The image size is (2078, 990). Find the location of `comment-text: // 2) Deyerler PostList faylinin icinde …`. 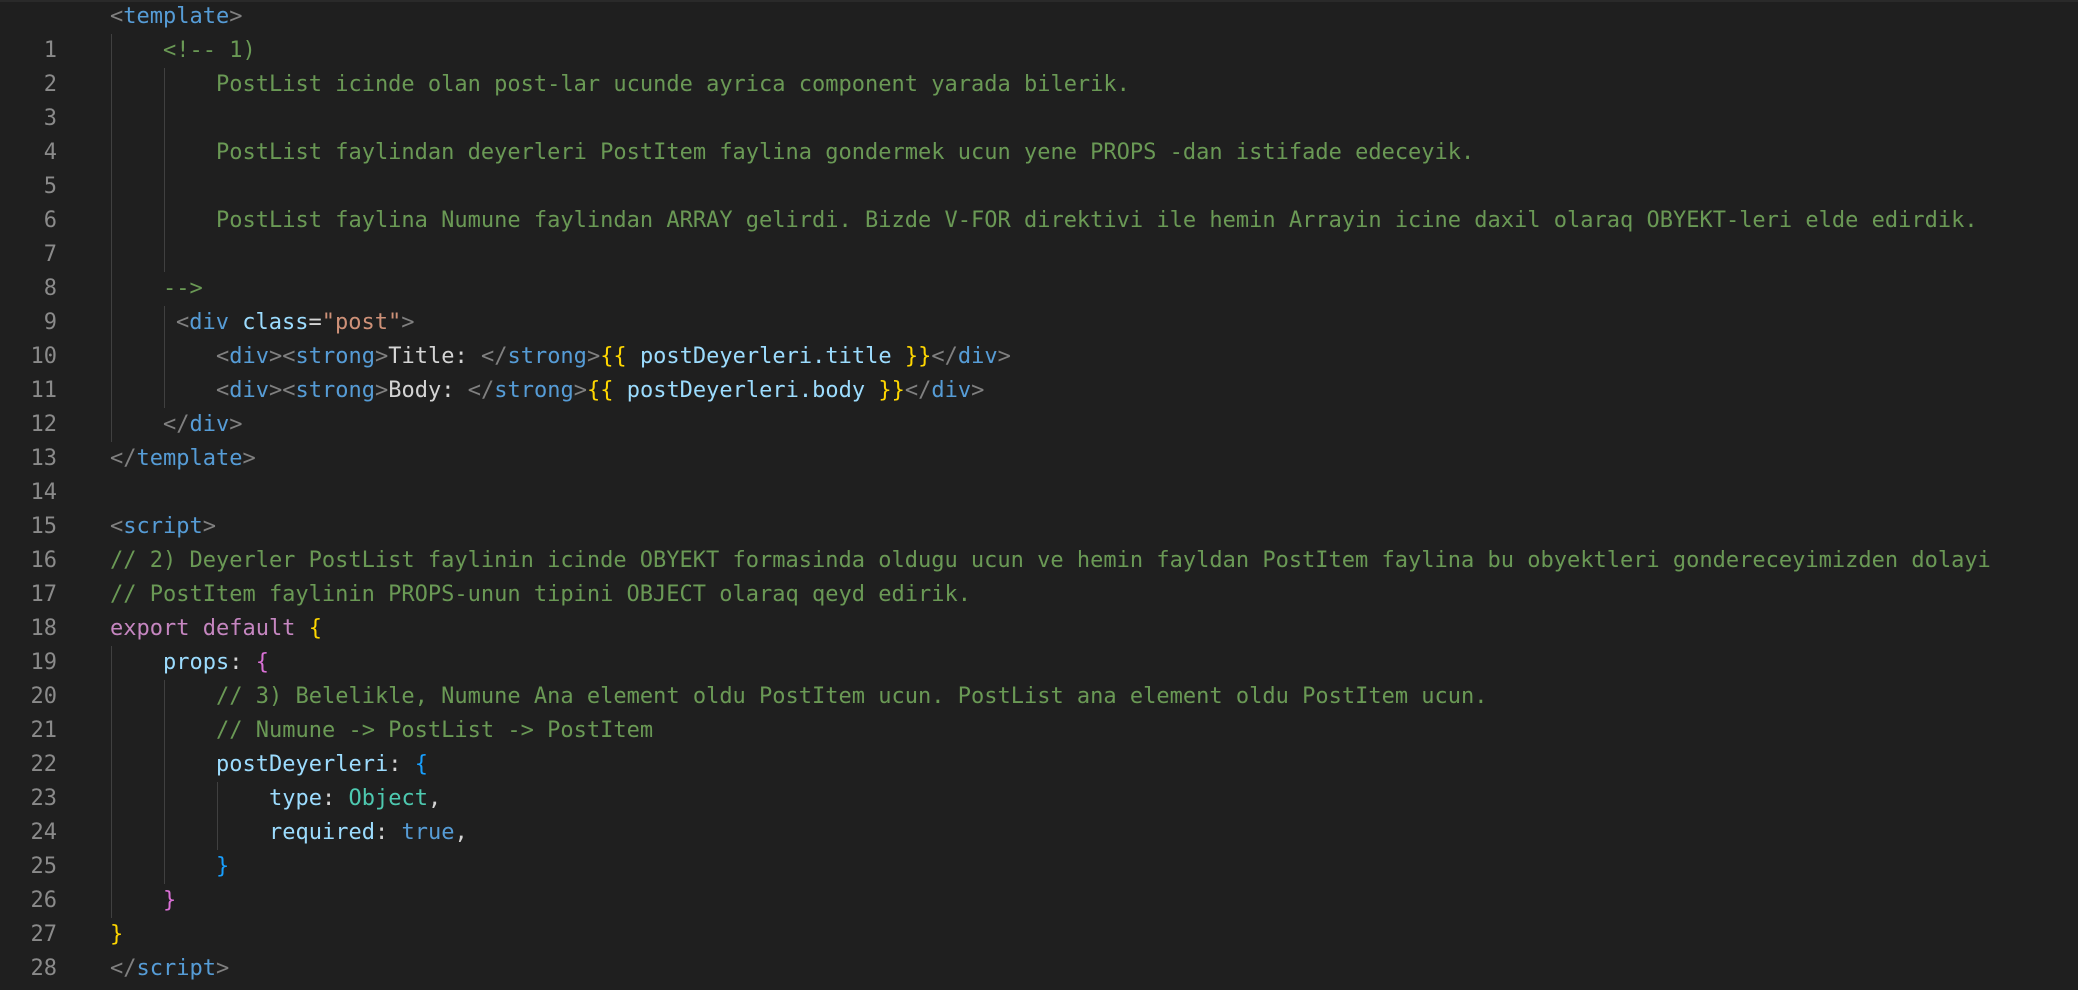

comment-text: // 2) Deyerler PostList faylinin icinde … is located at coordinates (1050, 560).